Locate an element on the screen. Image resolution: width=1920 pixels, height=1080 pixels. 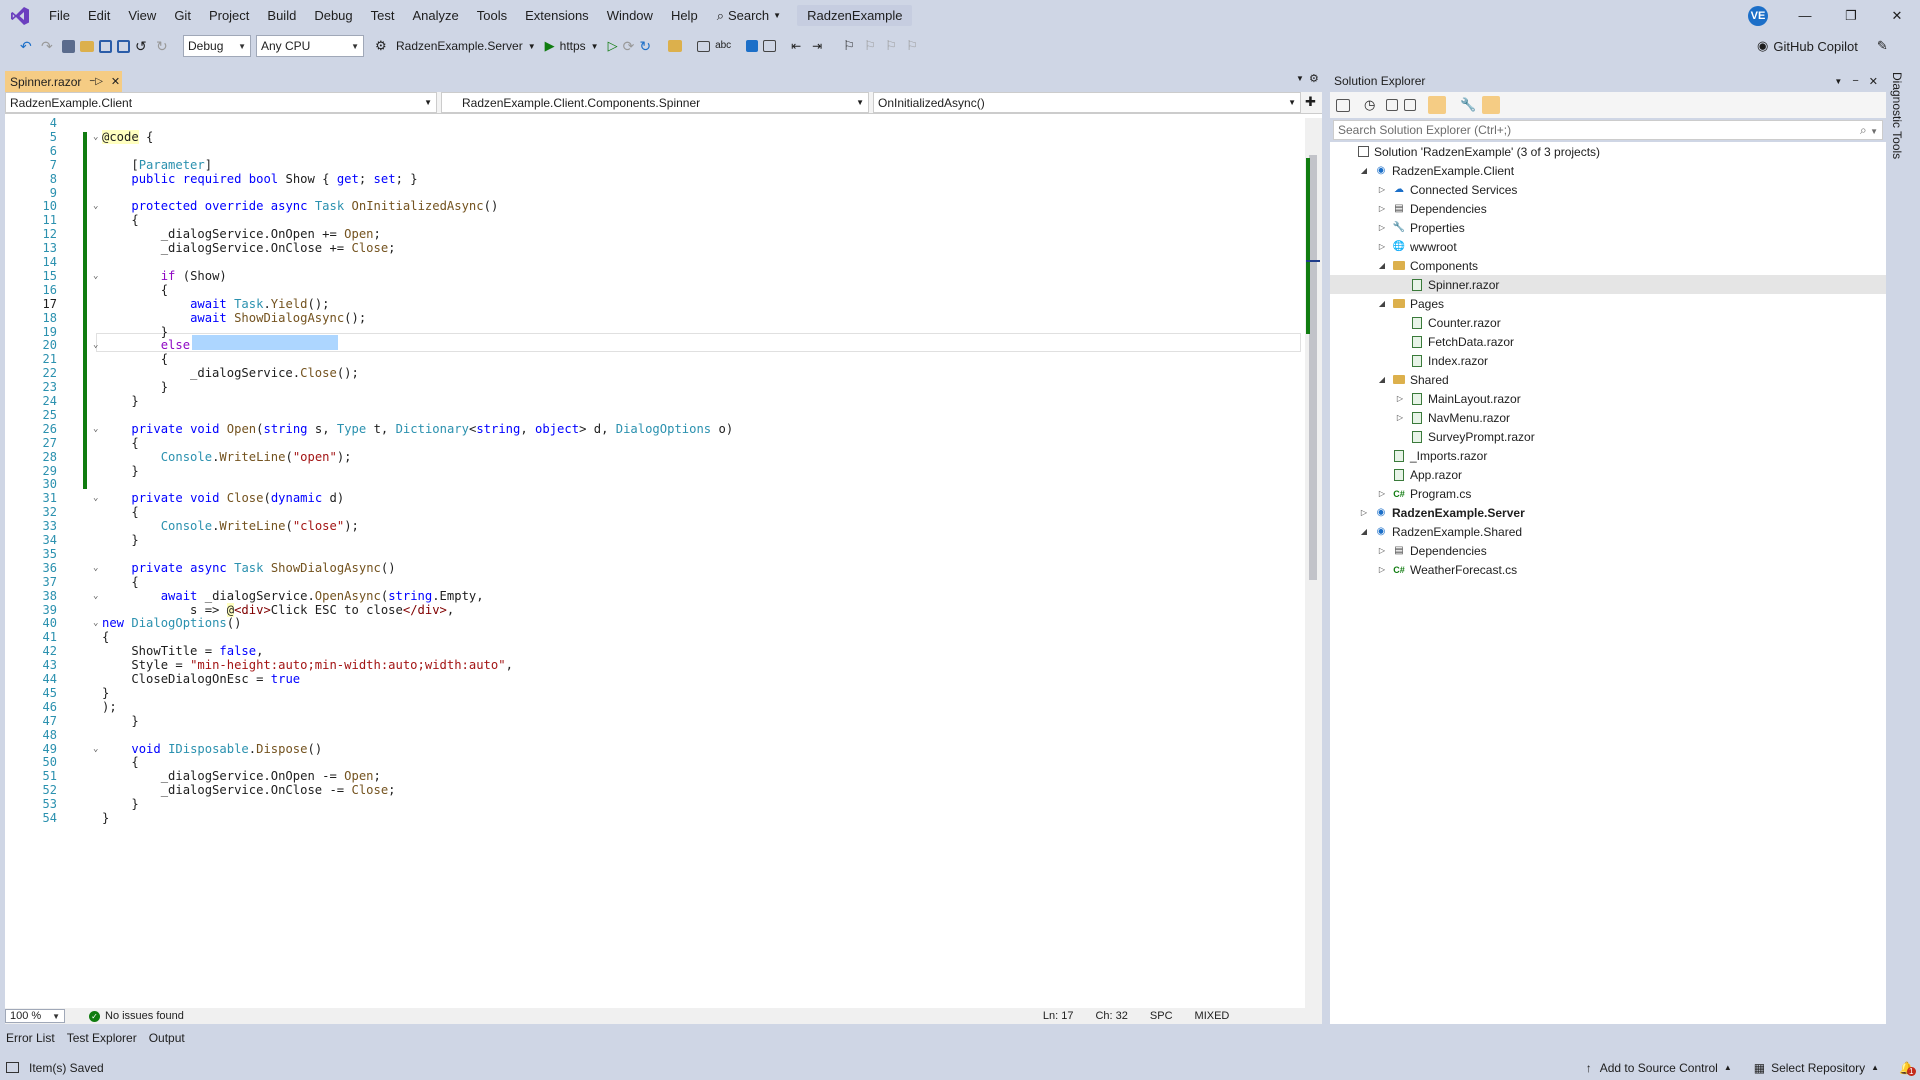
menu-analyze: Analyze is located at coordinates (435, 15).